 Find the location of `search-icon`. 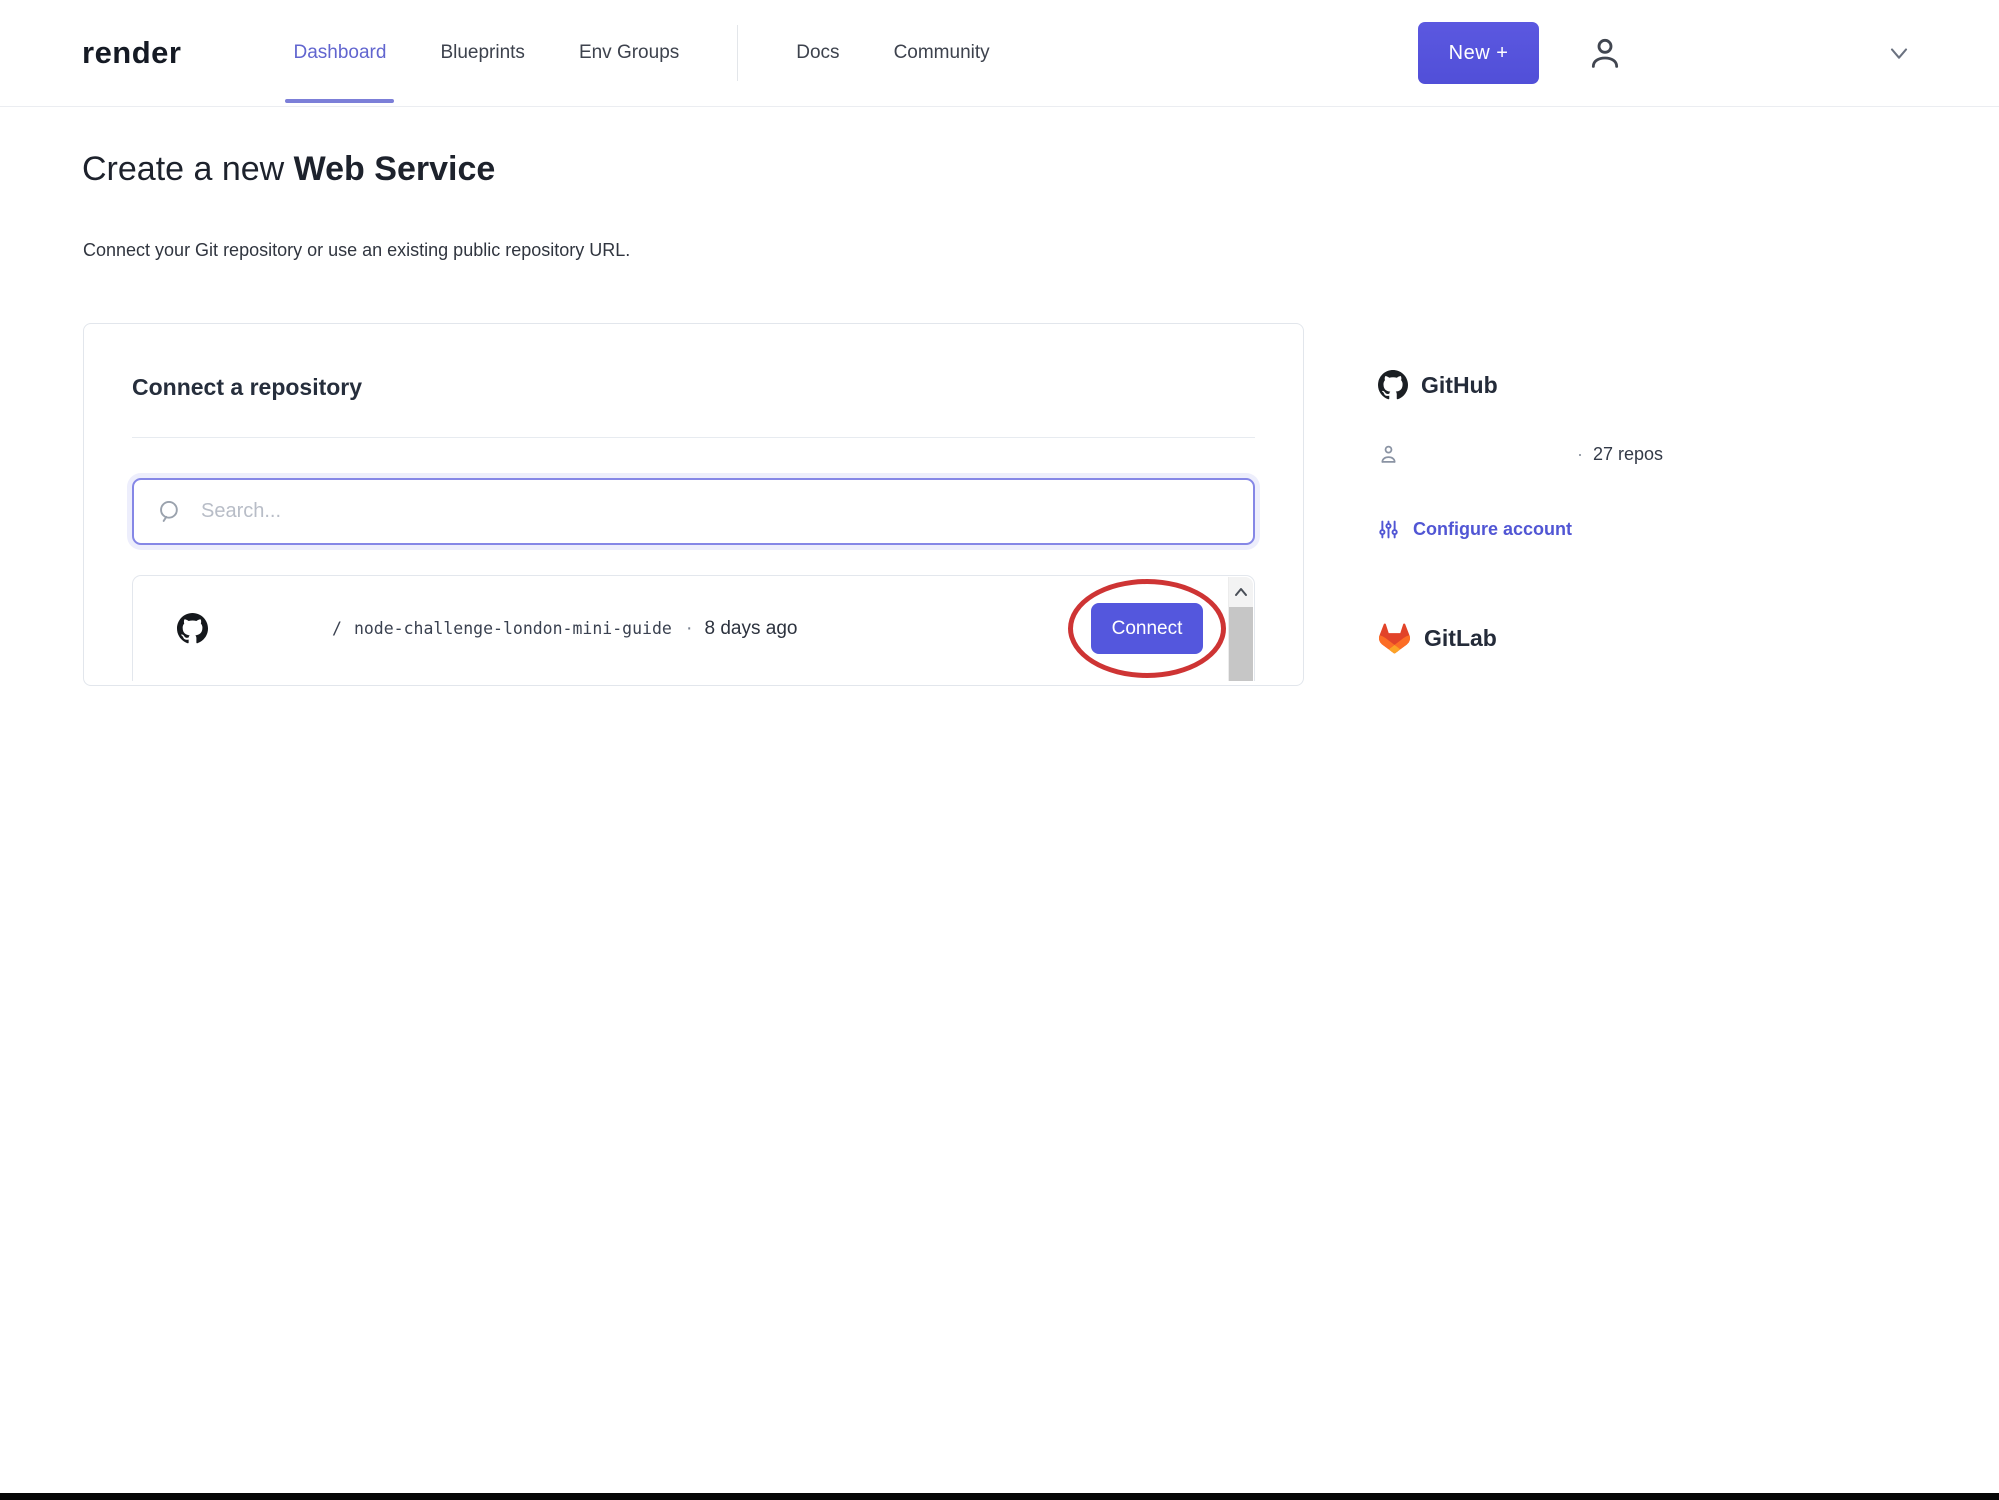

search-icon is located at coordinates (169, 511).